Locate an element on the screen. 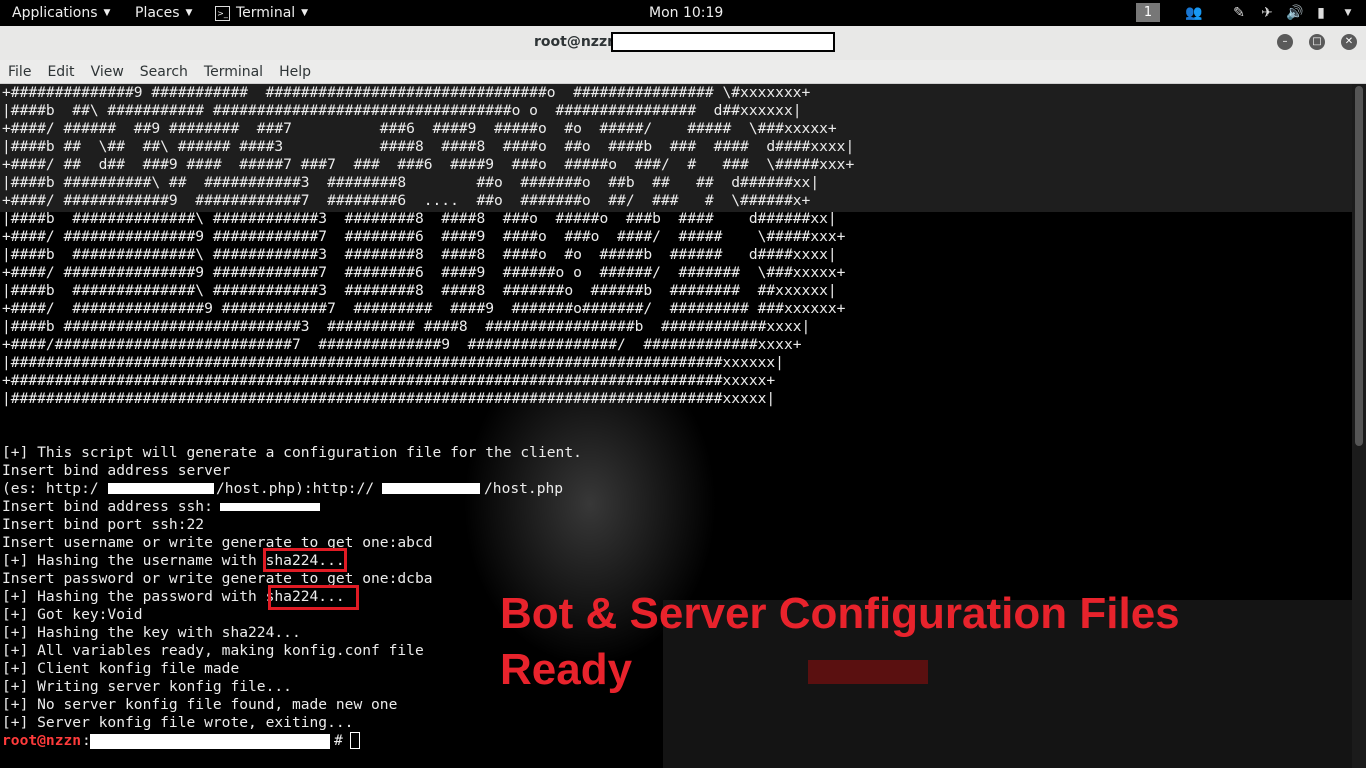 The height and width of the screenshot is (768, 1366). annotation-line: Bot & Server Configuration Files is located at coordinates (840, 613).